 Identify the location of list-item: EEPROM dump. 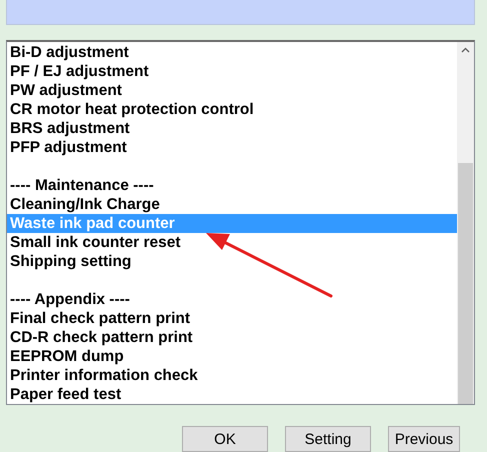
(232, 356).